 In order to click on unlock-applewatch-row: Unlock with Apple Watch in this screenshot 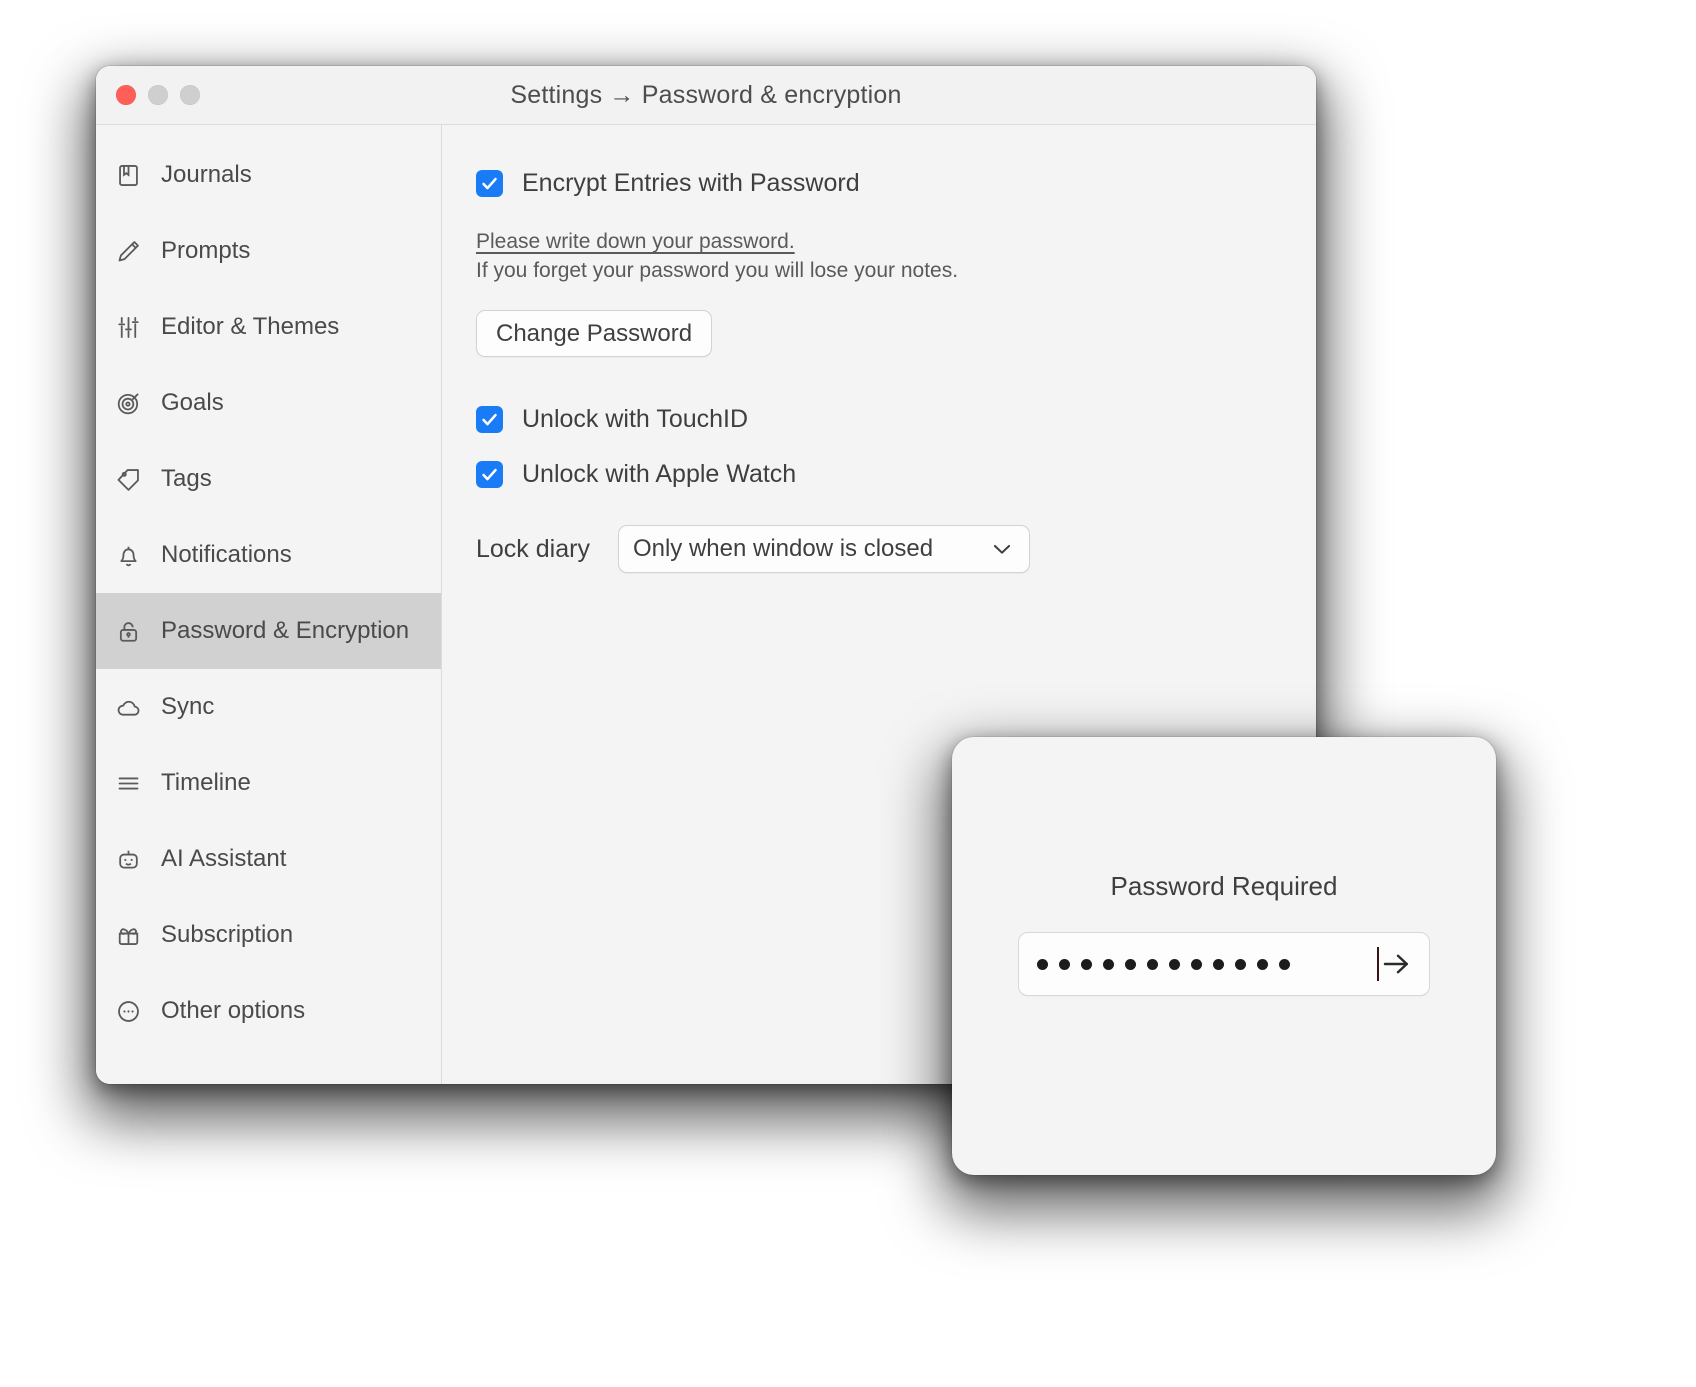, I will do `click(896, 474)`.